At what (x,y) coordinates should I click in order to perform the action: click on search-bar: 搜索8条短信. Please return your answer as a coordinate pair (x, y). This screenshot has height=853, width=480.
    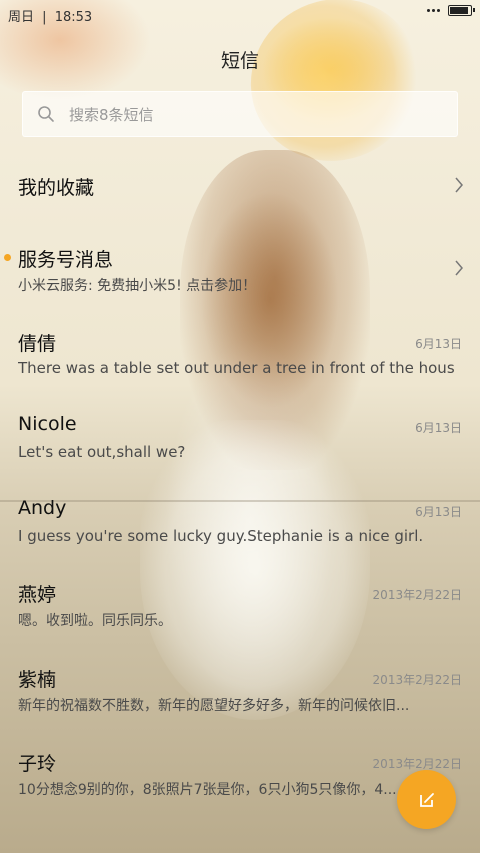
    Looking at the image, I should click on (240, 114).